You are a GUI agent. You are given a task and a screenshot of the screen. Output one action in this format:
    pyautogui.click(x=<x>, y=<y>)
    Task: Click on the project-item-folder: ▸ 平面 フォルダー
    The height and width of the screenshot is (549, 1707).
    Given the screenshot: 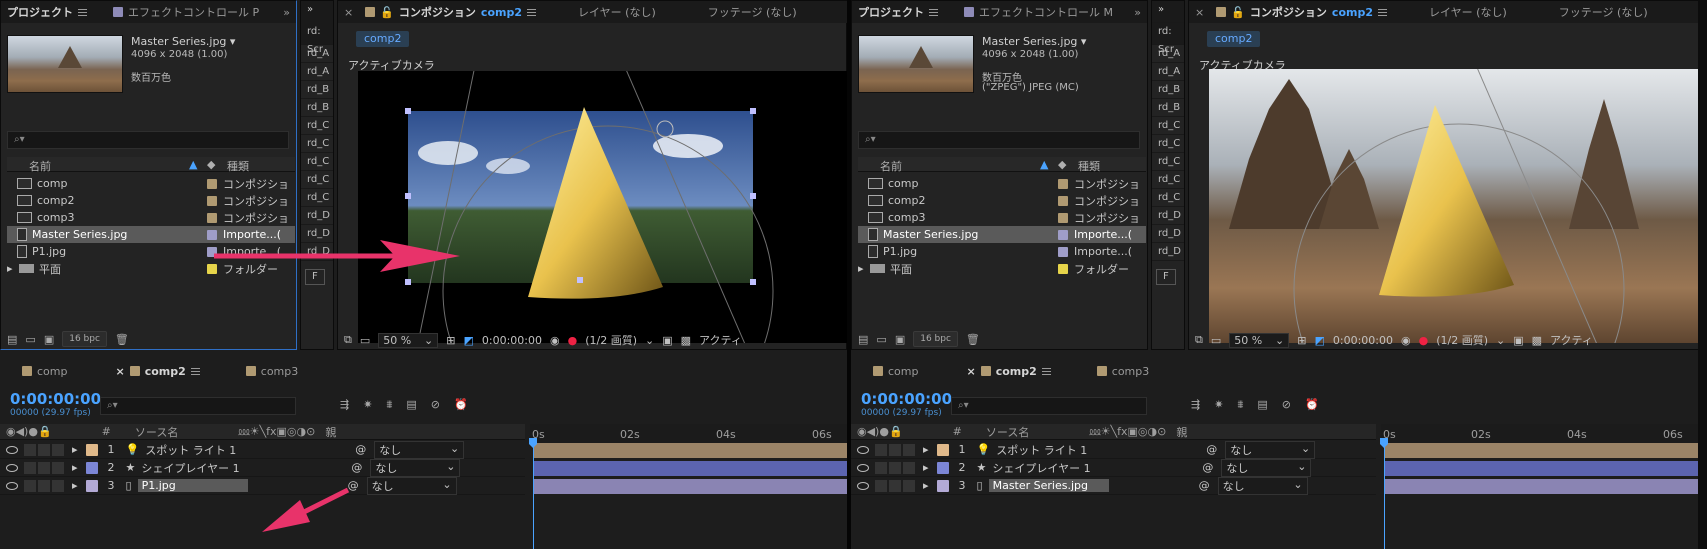 What is the action you would take?
    pyautogui.click(x=1002, y=268)
    